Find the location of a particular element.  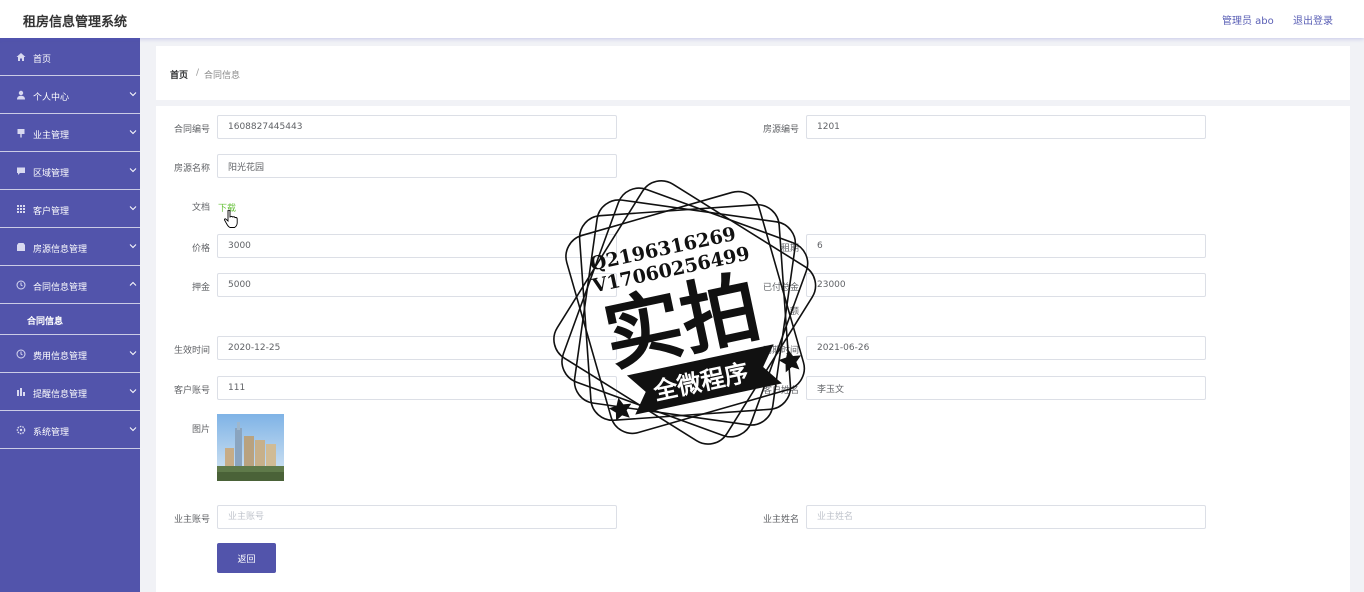

pin-icon is located at coordinates (21, 133).